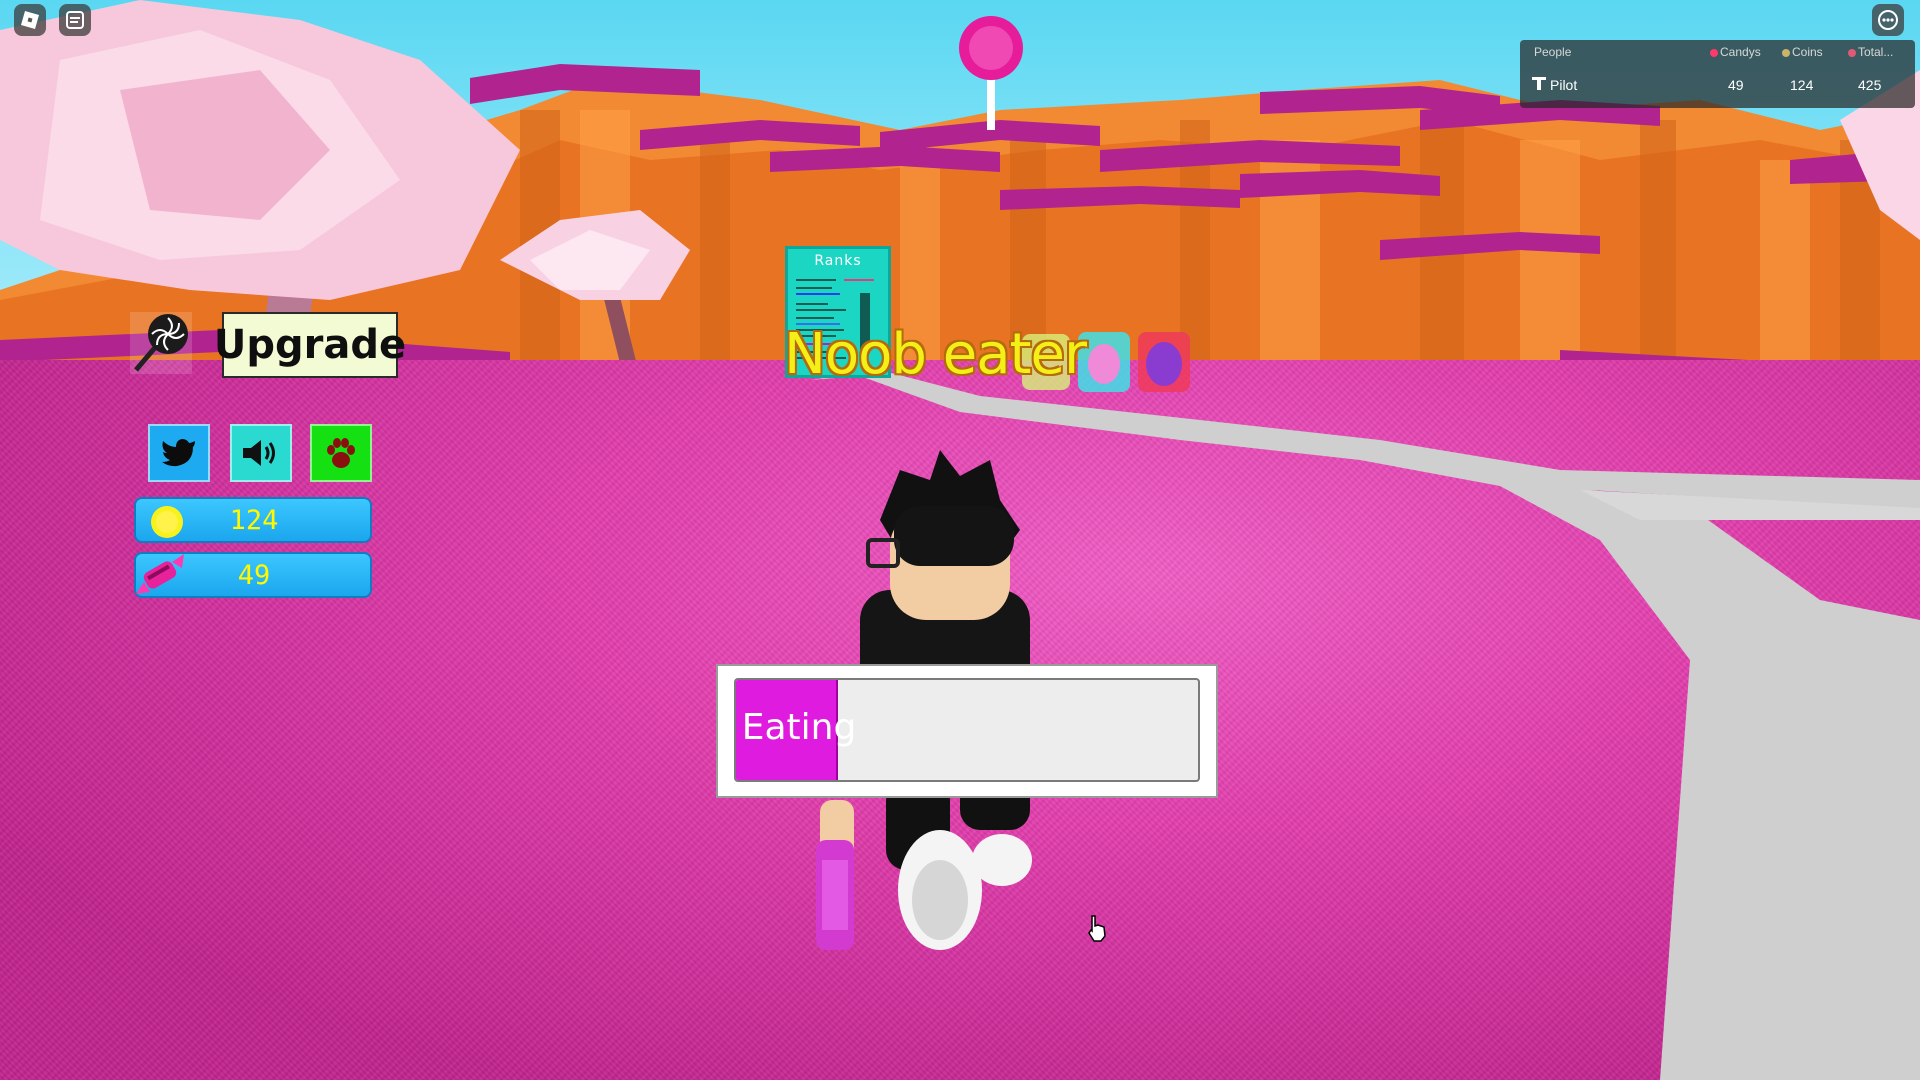 This screenshot has width=1920, height=1080. Describe the element at coordinates (310, 345) in the screenshot. I see `upgrade-button: Upgrade` at that location.